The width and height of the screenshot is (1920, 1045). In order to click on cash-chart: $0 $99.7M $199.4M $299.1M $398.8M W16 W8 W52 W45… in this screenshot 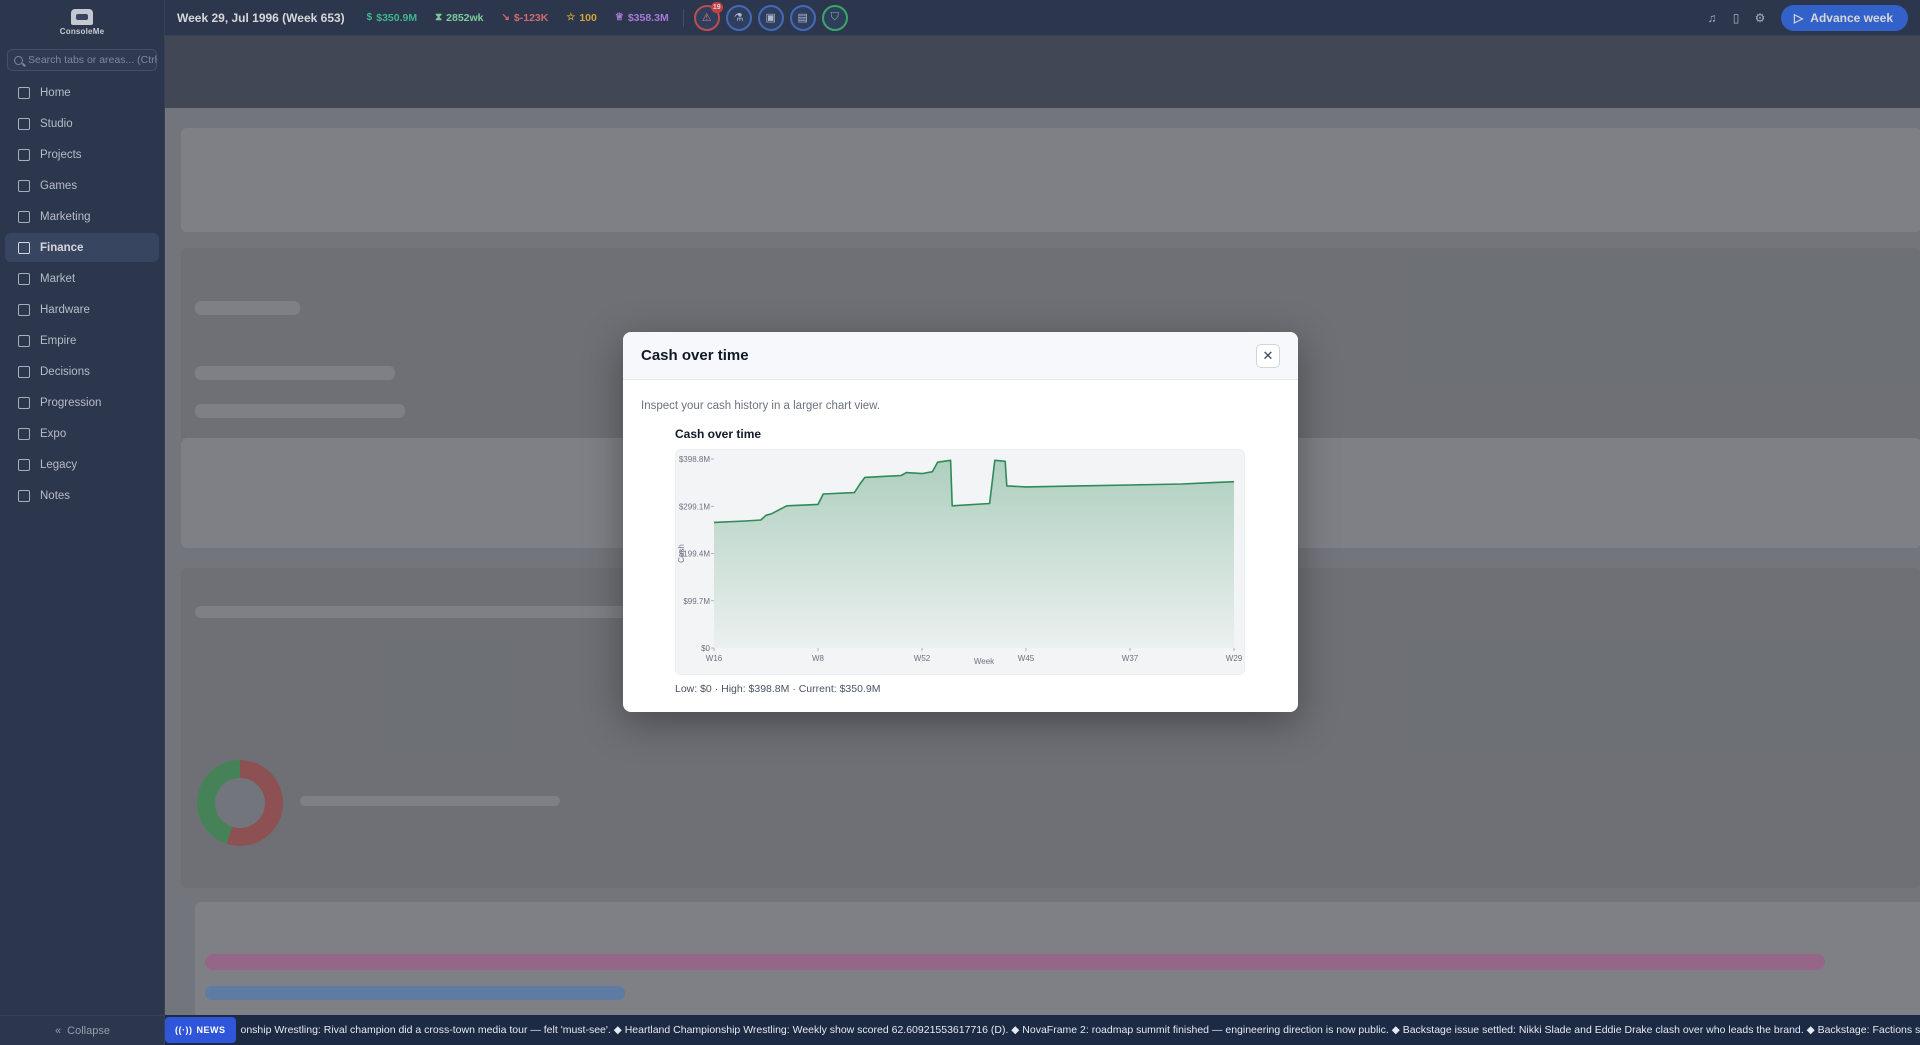, I will do `click(960, 562)`.